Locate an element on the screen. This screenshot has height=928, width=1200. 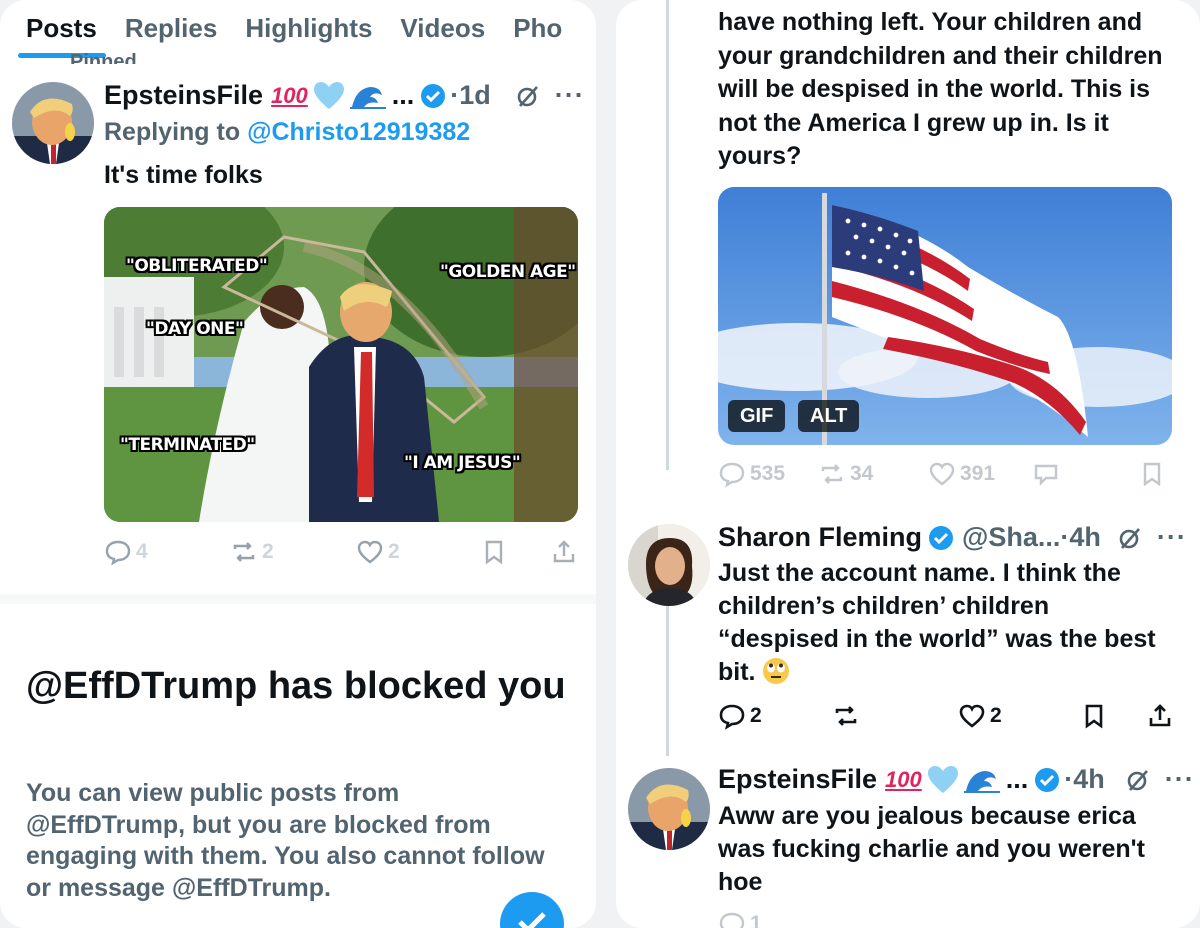
reply-count: 1 is located at coordinates (756, 920).